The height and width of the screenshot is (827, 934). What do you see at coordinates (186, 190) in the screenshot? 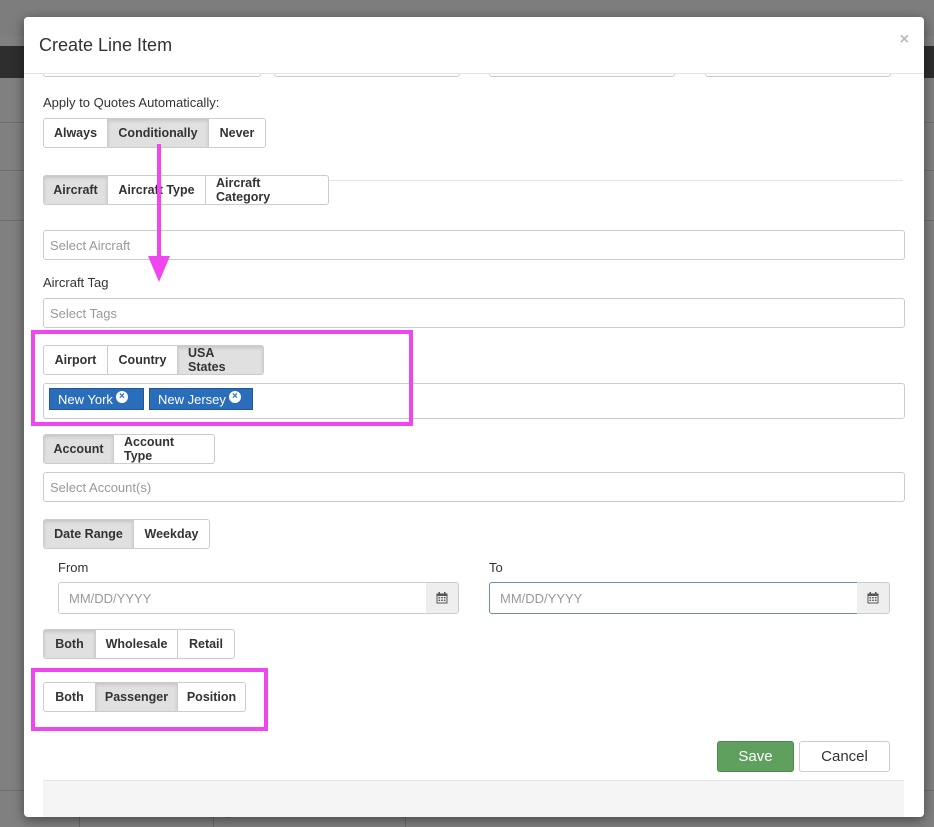
I see `aircraft-filter-tabs: Aircraft Aircraft Type Aircraft Category` at bounding box center [186, 190].